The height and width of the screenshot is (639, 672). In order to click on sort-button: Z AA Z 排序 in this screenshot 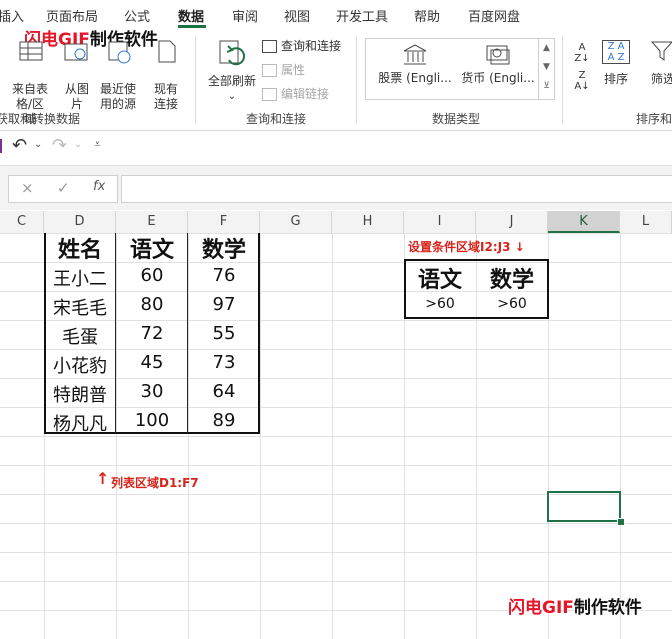, I will do `click(616, 63)`.